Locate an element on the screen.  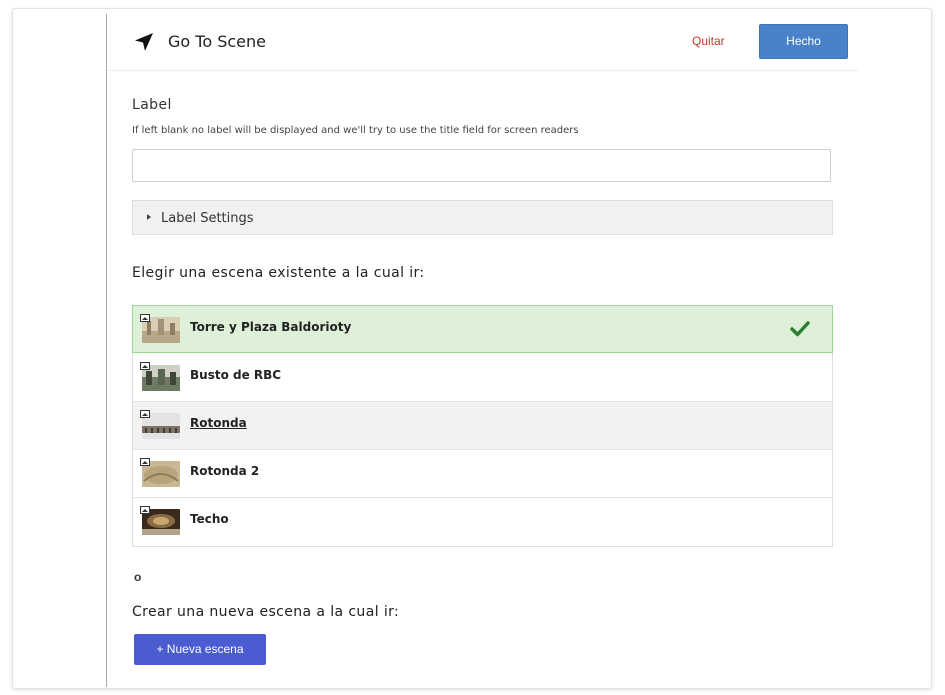
scene-name: Torre y Plaza Baldorioty is located at coordinates (271, 327).